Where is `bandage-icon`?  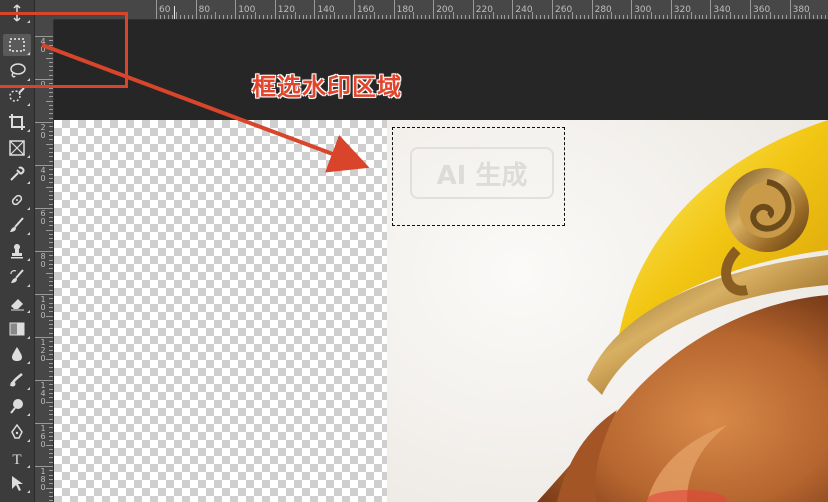
bandage-icon is located at coordinates (17, 200).